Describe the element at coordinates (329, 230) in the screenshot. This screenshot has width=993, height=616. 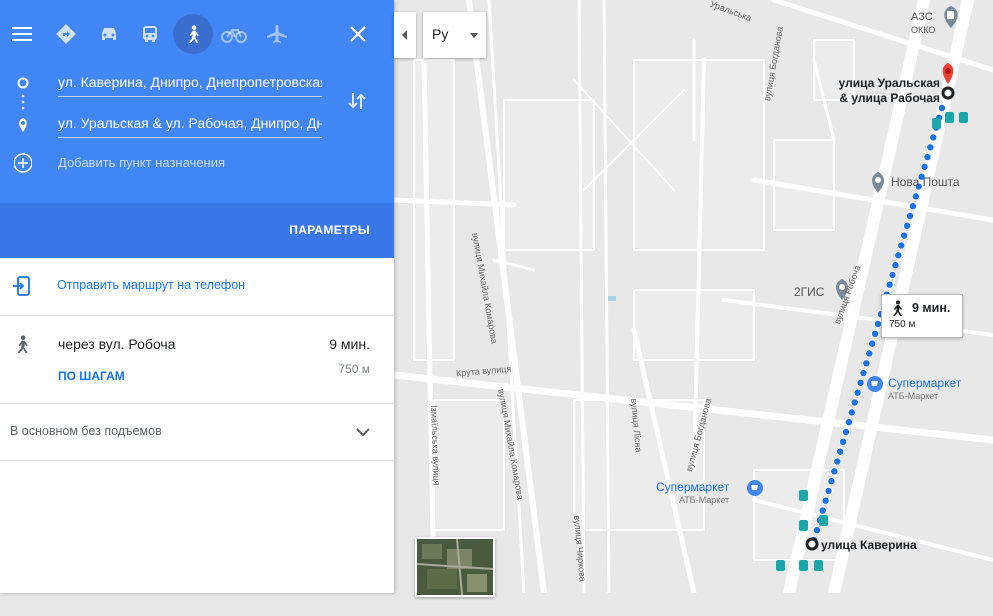
I see `parameters-button: ПАРАМЕТРЫ` at that location.